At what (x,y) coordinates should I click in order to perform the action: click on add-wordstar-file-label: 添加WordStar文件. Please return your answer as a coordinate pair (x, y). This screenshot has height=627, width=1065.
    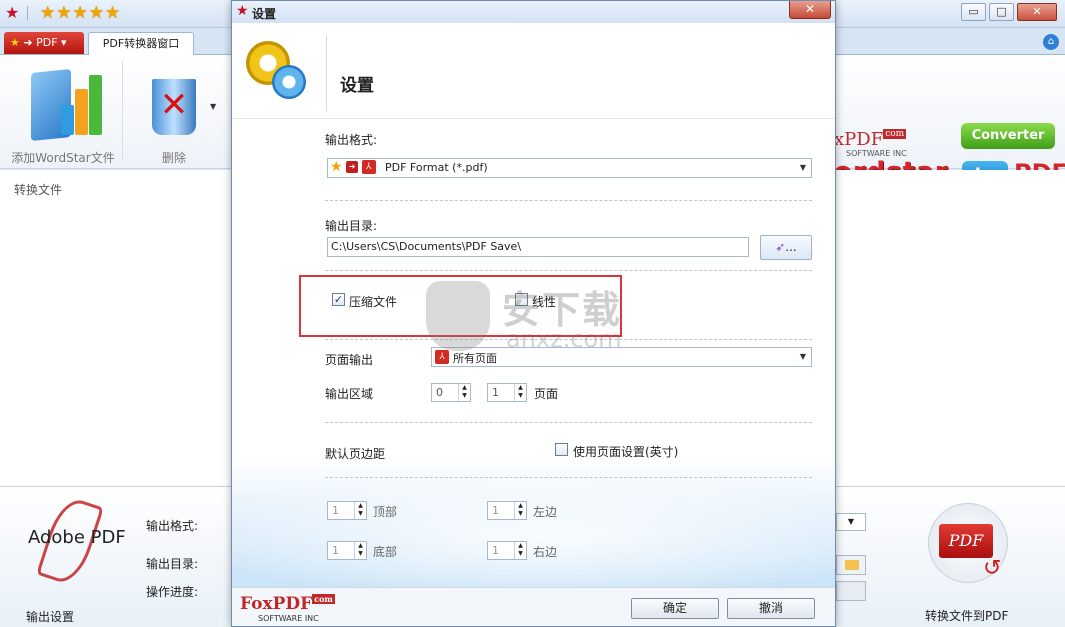
    Looking at the image, I should click on (63, 158).